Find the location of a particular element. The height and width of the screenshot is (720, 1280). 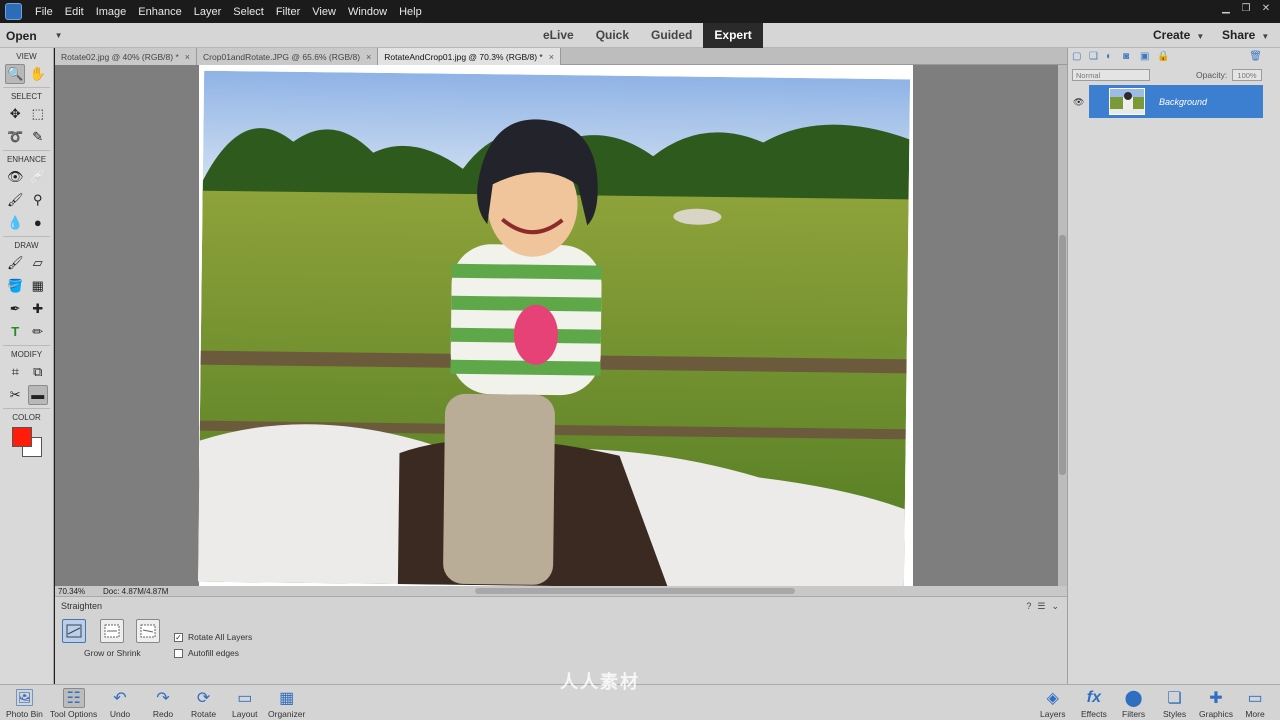

foreground-color-swatch is located at coordinates (22, 437).